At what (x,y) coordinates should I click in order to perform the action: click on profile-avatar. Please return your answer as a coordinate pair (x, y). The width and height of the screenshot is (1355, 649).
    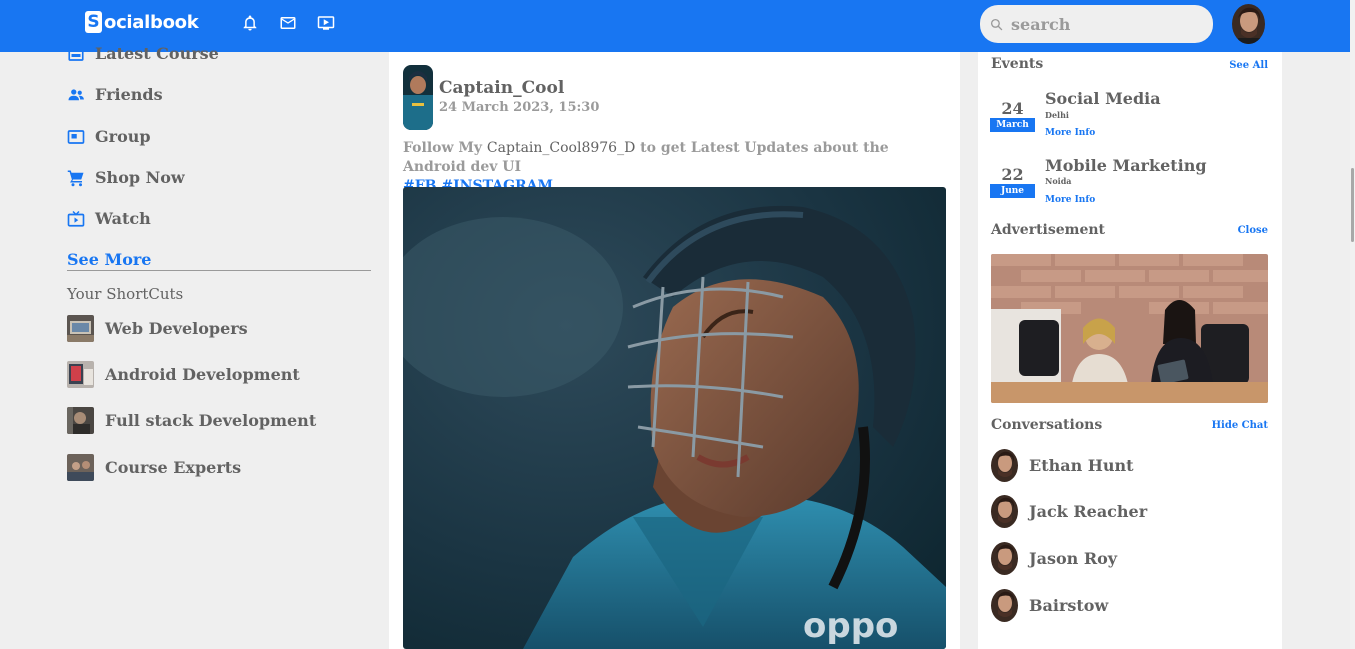
    Looking at the image, I should click on (1248, 24).